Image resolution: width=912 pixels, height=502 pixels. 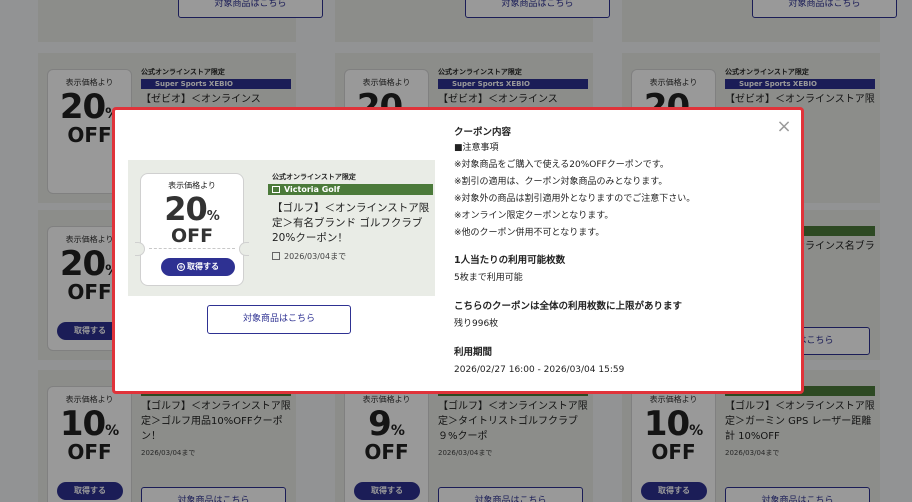 I want to click on total-limit-heading: こちらのクーポンは全体の利用枚数に上限があります, so click(x=568, y=306).